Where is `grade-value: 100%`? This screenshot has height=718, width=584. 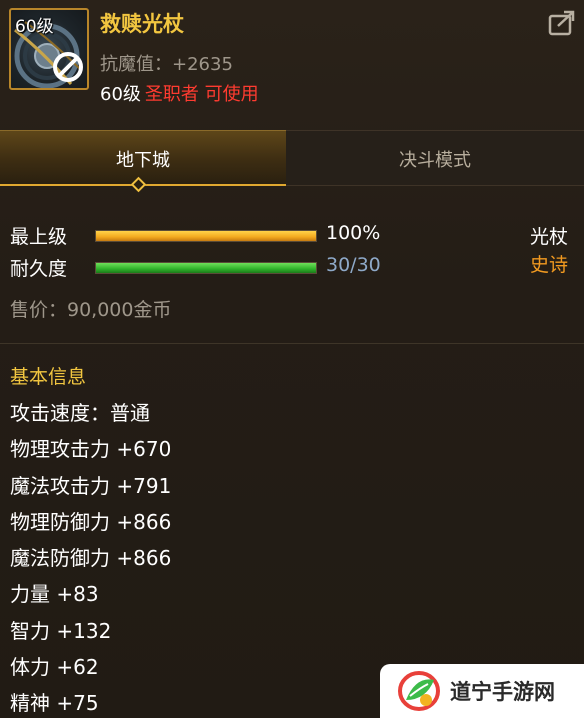 grade-value: 100% is located at coordinates (353, 233).